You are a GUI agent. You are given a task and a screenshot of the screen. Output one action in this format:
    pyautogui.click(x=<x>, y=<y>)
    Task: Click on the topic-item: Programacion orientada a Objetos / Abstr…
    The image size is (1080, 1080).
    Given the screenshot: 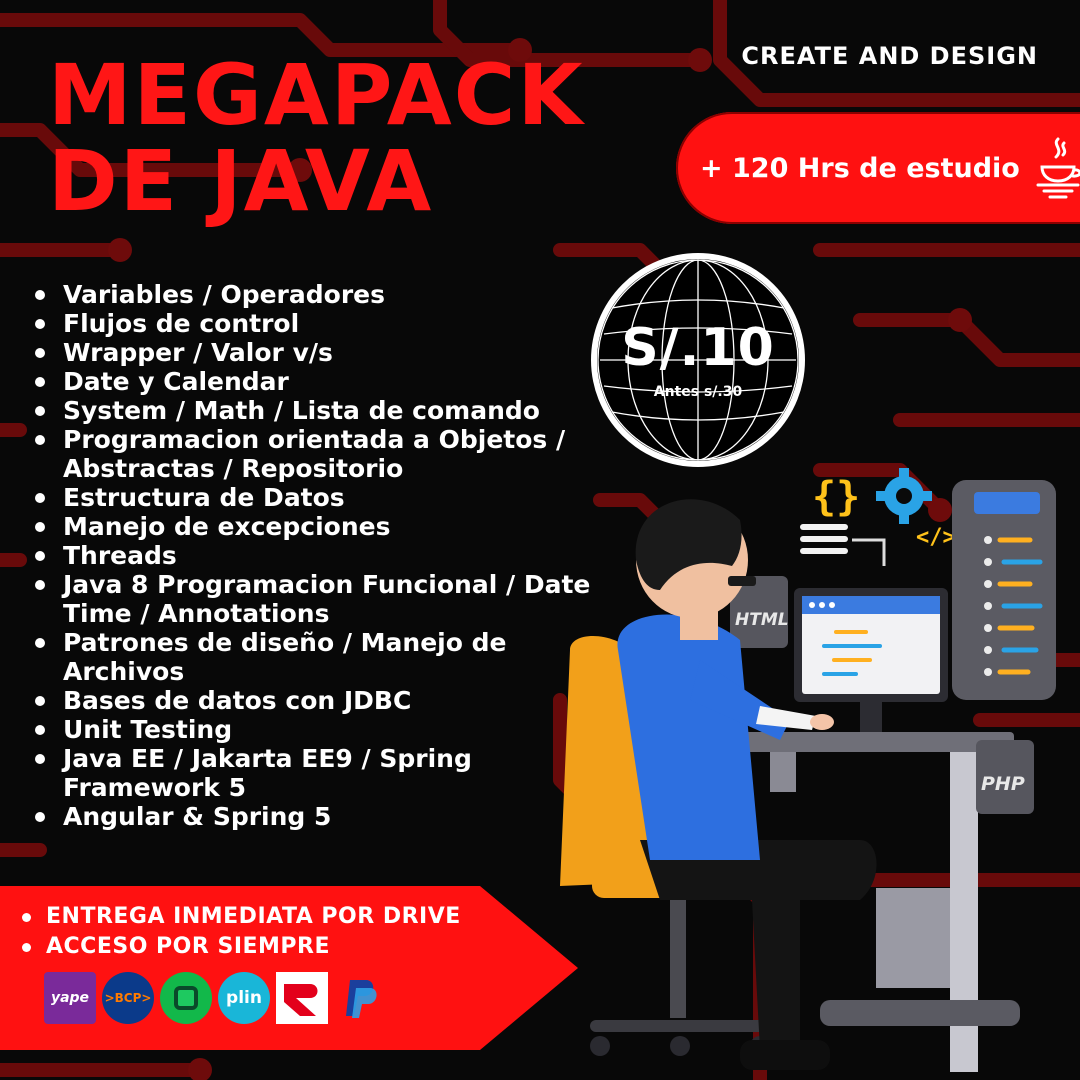 What is the action you would take?
    pyautogui.click(x=317, y=454)
    